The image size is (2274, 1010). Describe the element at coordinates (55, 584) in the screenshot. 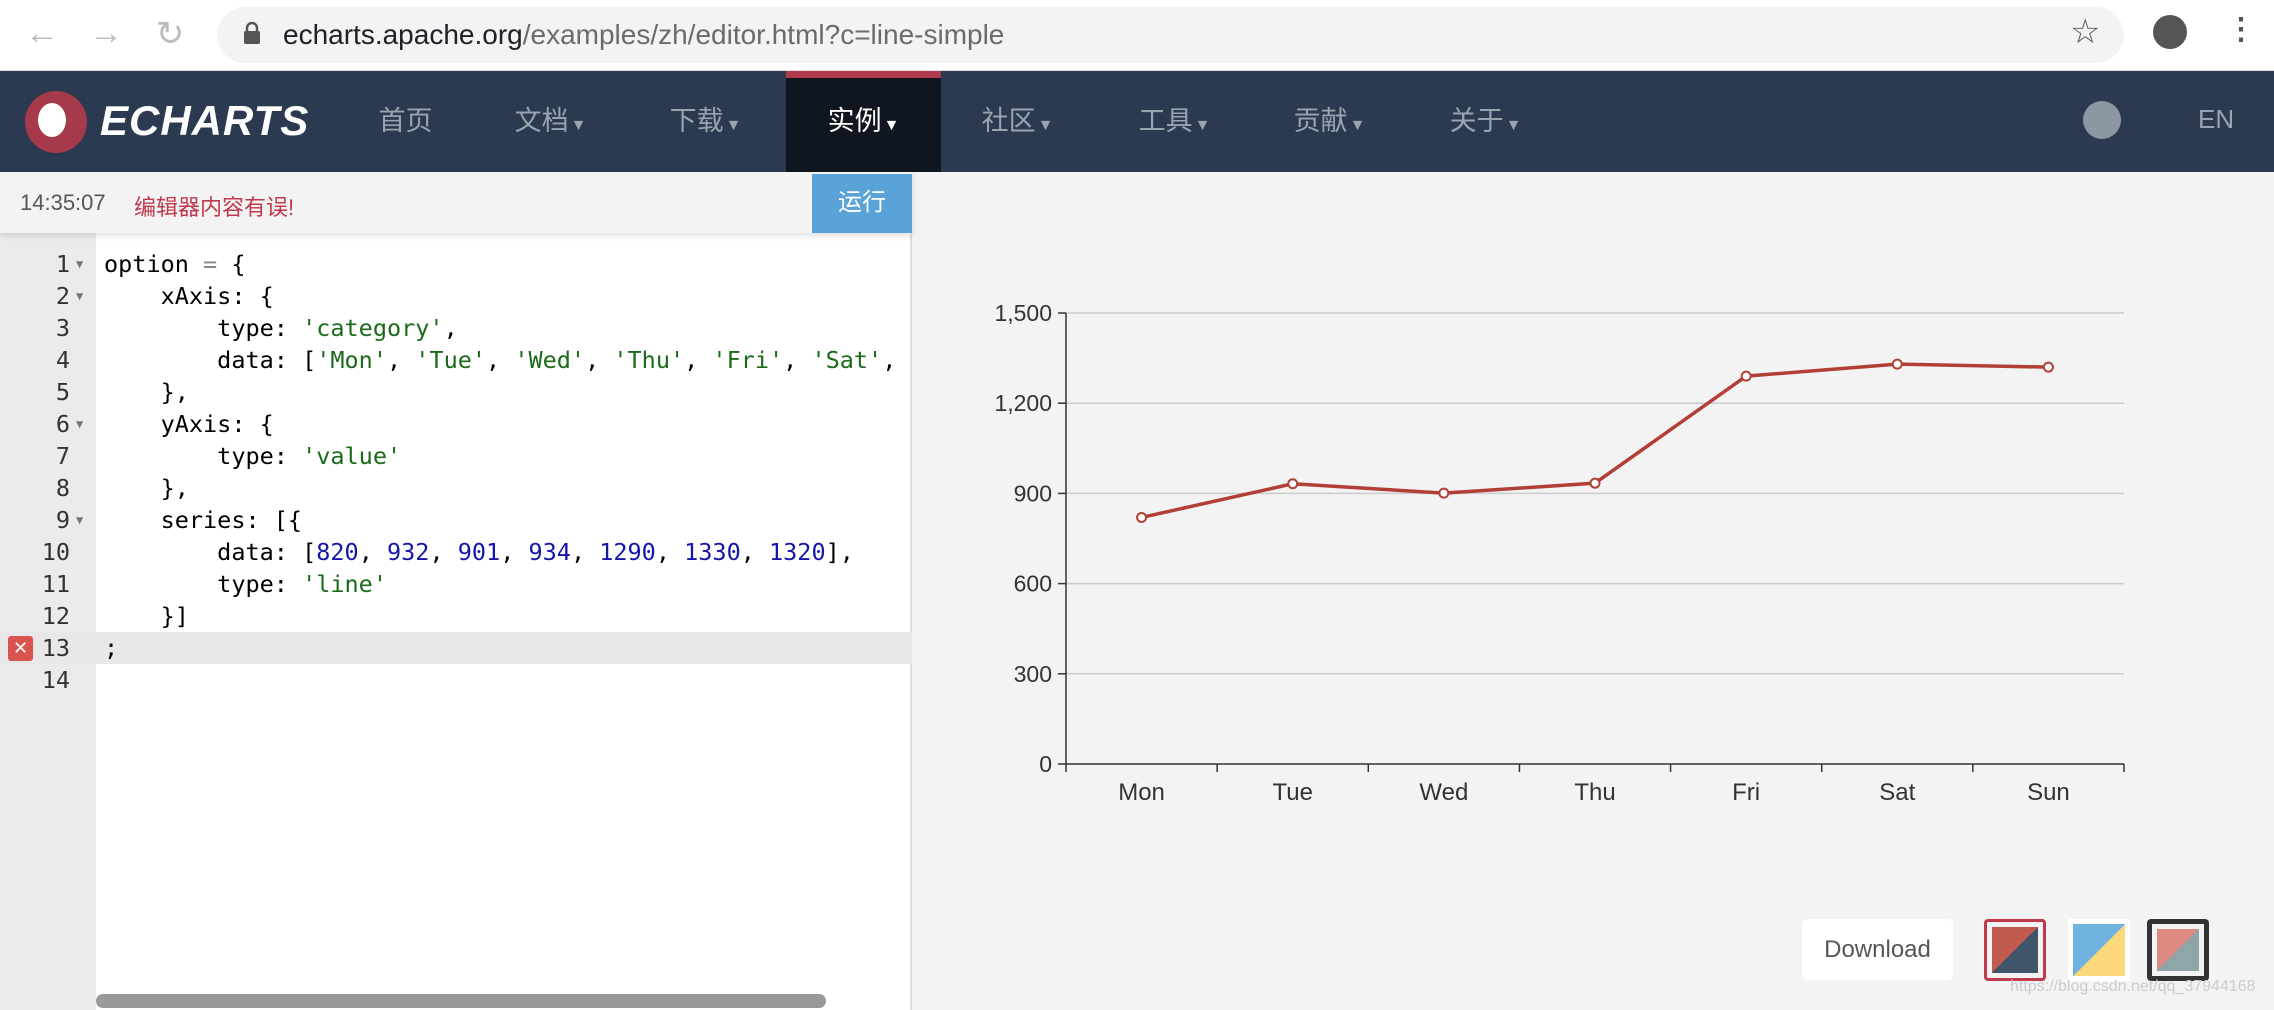

I see `line-number: 11` at that location.